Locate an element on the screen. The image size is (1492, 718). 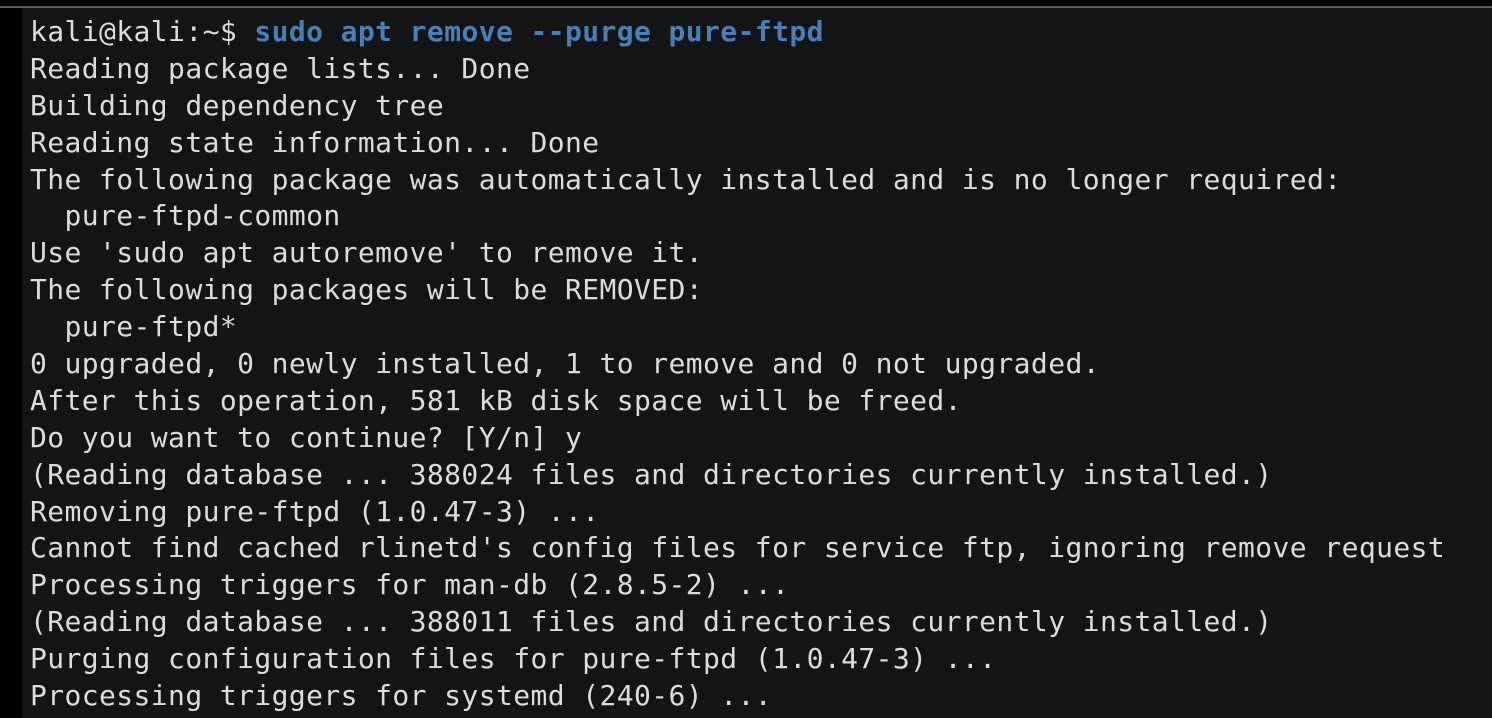
output-line: pure-ftpd* is located at coordinates (134, 327).